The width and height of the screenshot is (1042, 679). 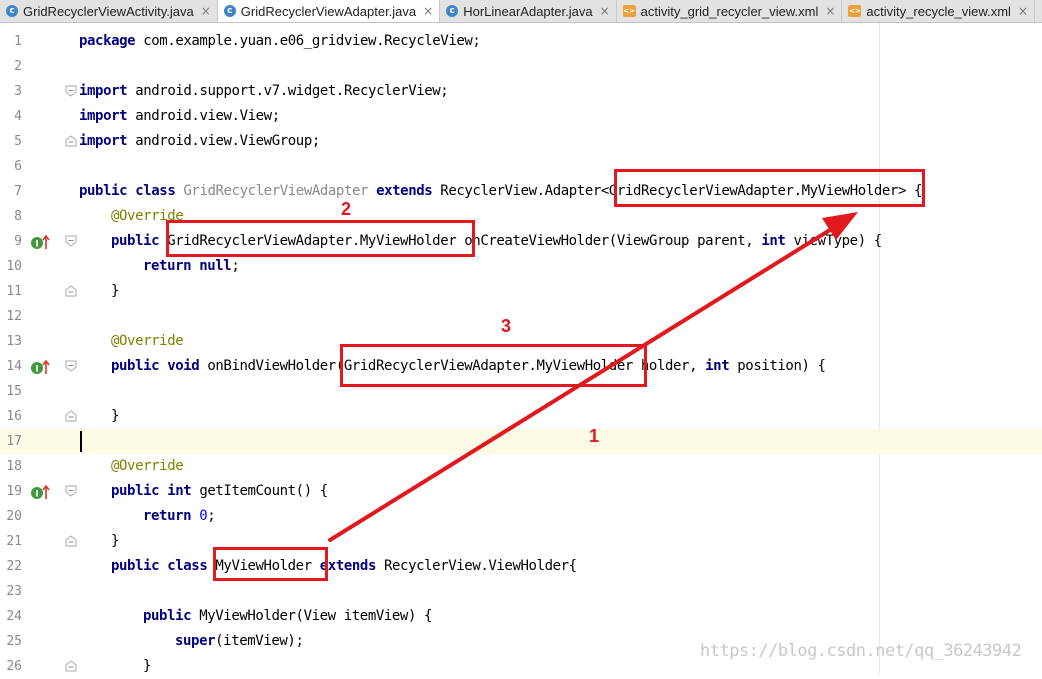 What do you see at coordinates (833, 241) in the screenshot?
I see `code-text: viewType) {` at bounding box center [833, 241].